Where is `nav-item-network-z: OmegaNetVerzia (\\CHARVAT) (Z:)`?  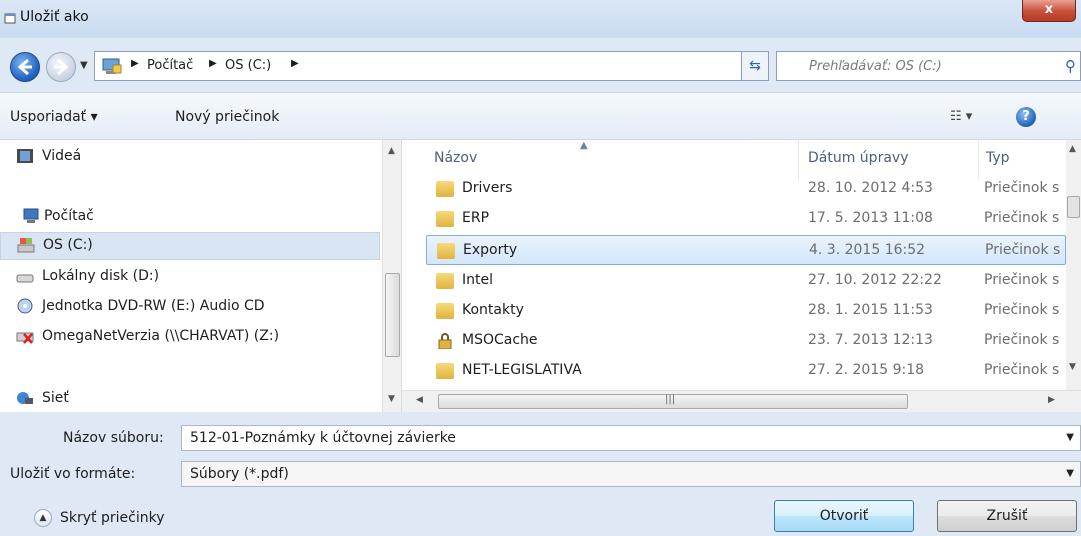 nav-item-network-z: OmegaNetVerzia (\\CHARVAT) (Z:) is located at coordinates (190, 338).